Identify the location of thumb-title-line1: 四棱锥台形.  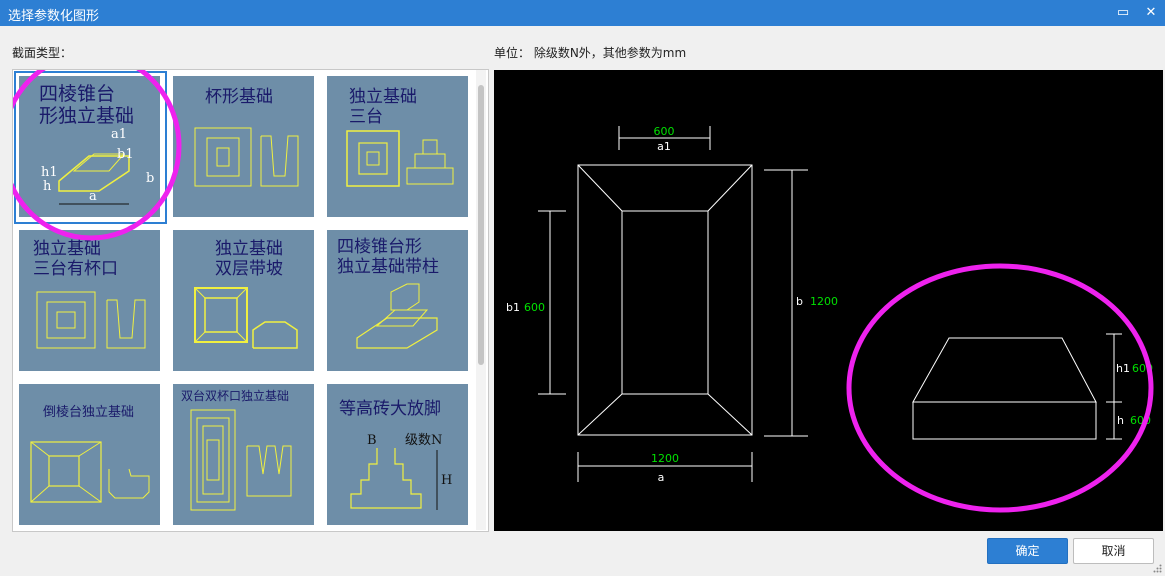
(379, 247).